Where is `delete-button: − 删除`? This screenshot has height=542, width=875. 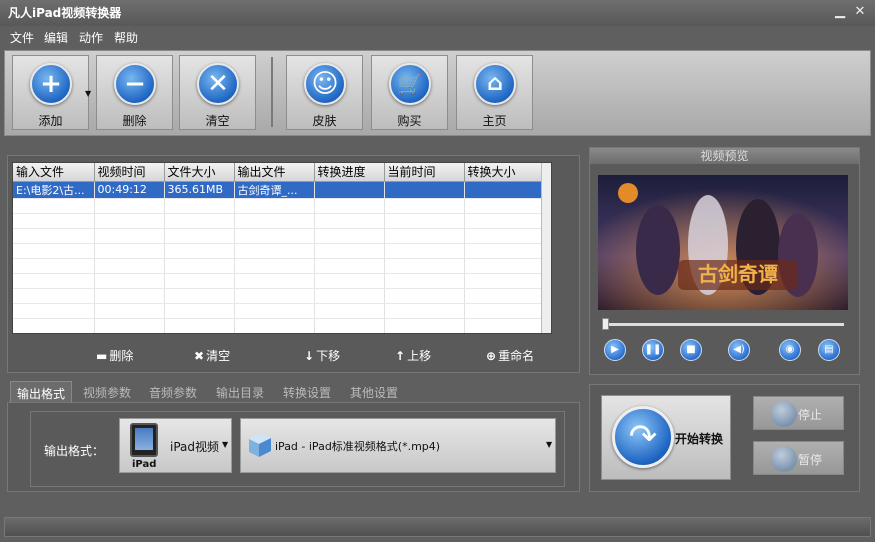
delete-button: − 删除 is located at coordinates (134, 92).